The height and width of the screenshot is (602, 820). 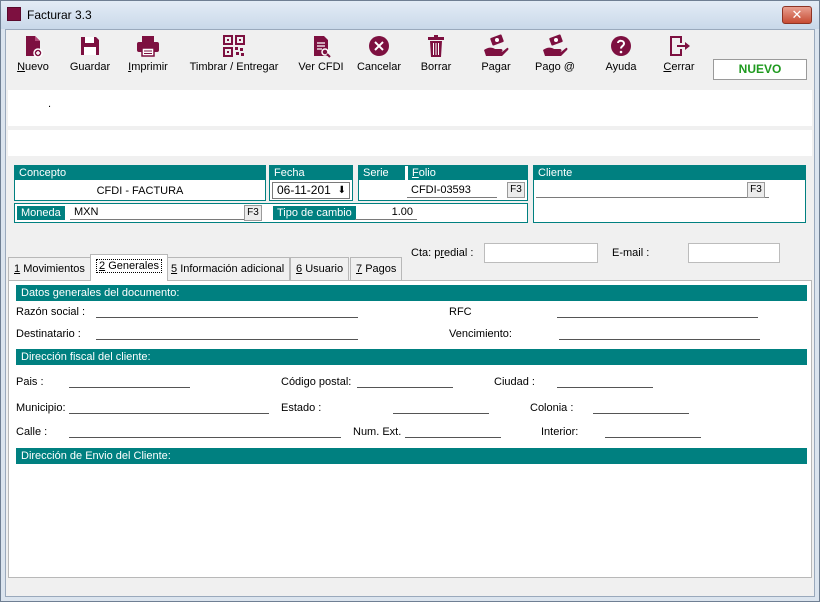 What do you see at coordinates (49, 268) in the screenshot?
I see `tab-movimientos: 1 Movimientos` at bounding box center [49, 268].